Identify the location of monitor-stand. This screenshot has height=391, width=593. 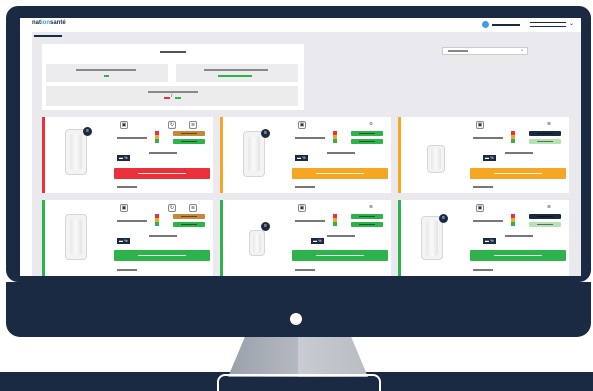
(298, 357).